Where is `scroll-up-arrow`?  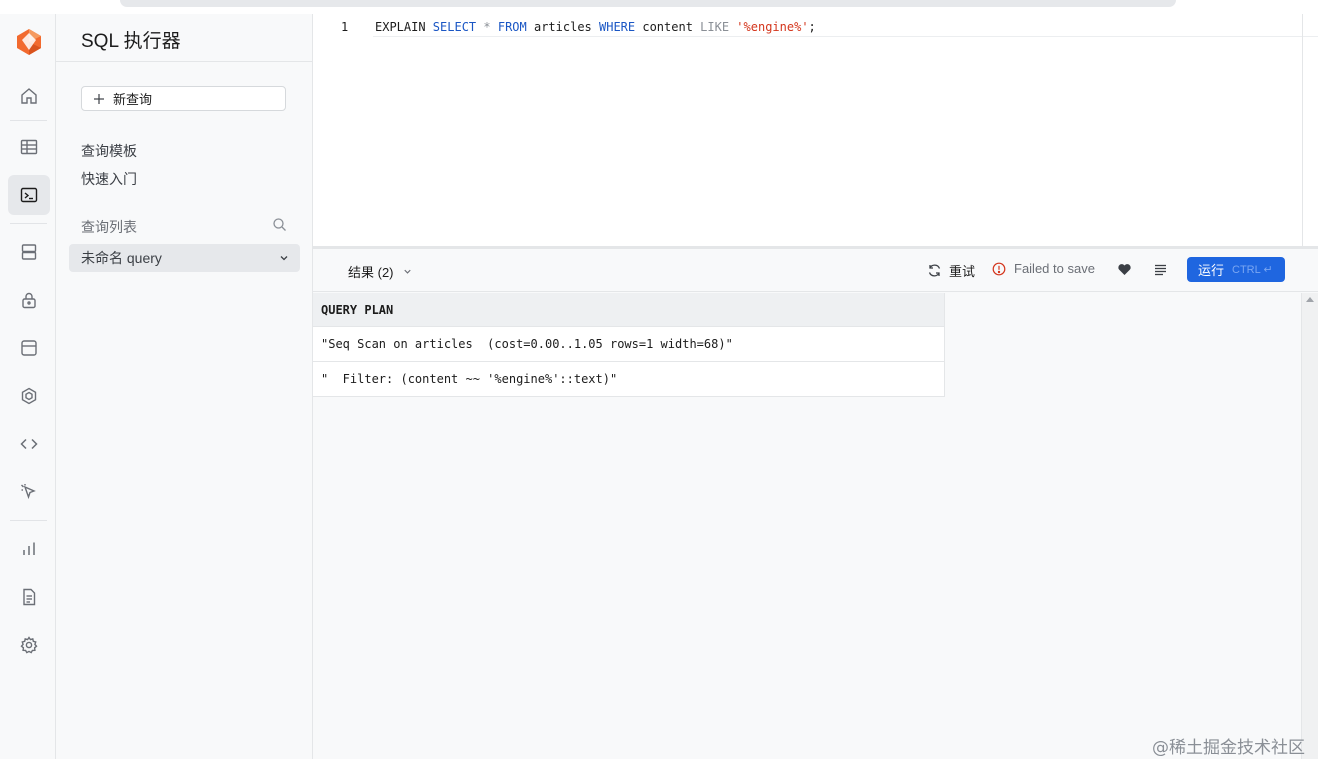 scroll-up-arrow is located at coordinates (1310, 299).